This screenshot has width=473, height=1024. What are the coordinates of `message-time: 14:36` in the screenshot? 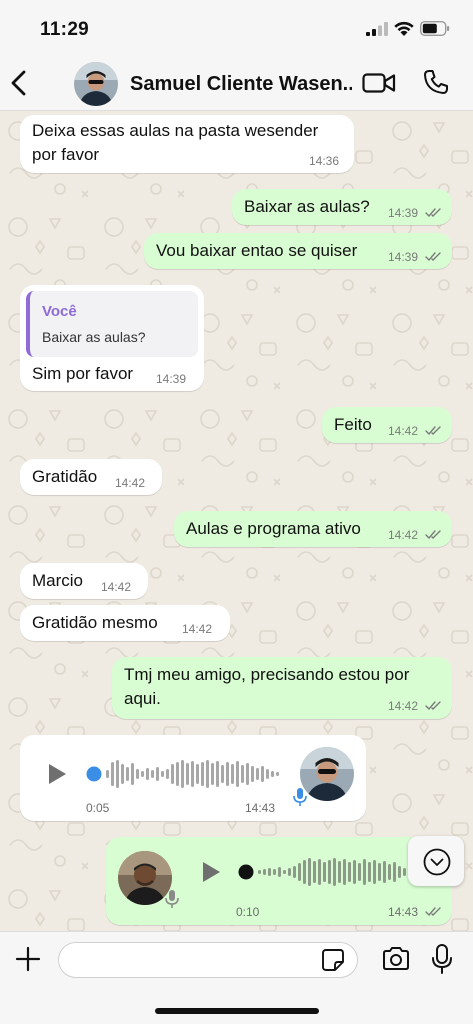 It's located at (324, 161).